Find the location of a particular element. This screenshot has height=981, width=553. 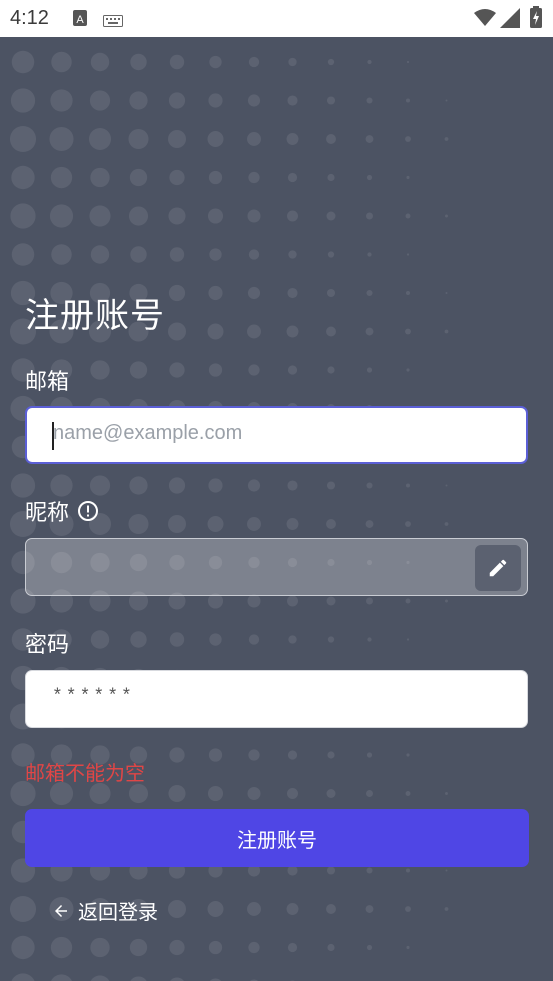

password-label: 密码 is located at coordinates (47, 645).